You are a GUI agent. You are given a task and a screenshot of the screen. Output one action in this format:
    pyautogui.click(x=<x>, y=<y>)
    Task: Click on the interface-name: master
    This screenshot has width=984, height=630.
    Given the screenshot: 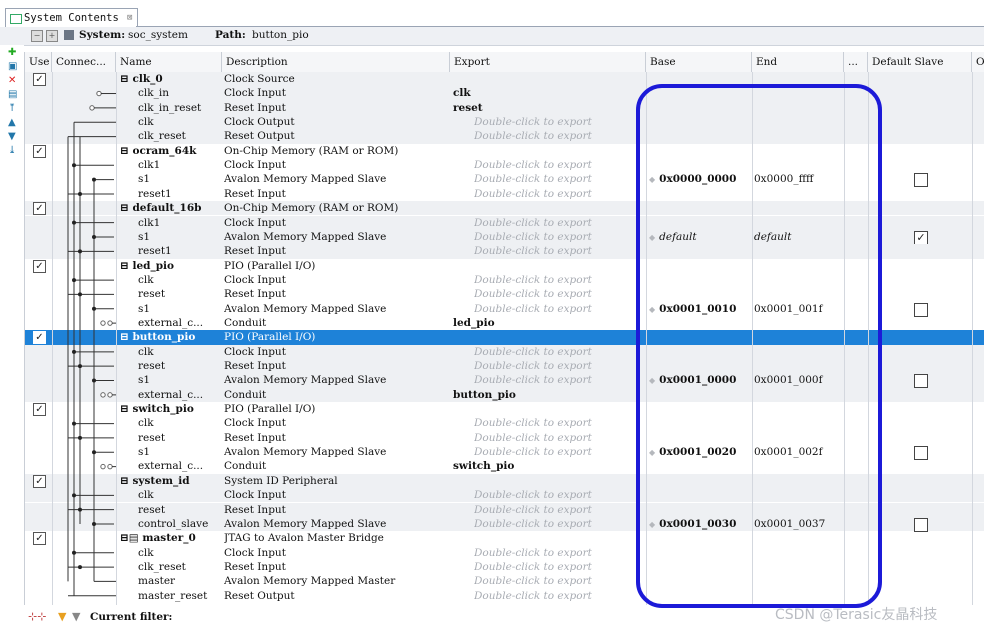 What is the action you would take?
    pyautogui.click(x=180, y=581)
    